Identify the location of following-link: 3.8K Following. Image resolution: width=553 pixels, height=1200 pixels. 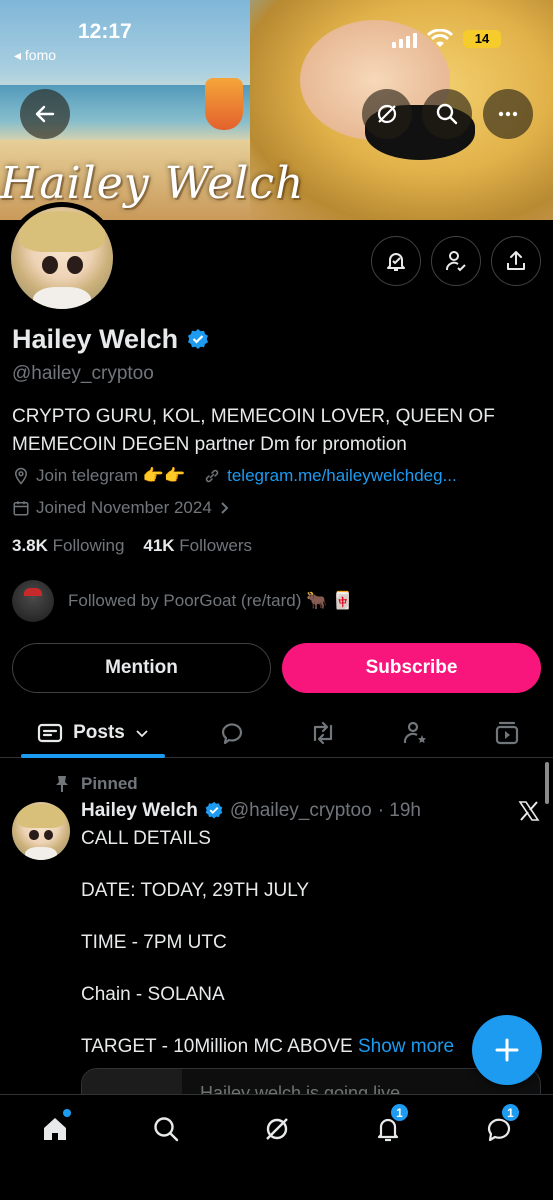
(68, 545).